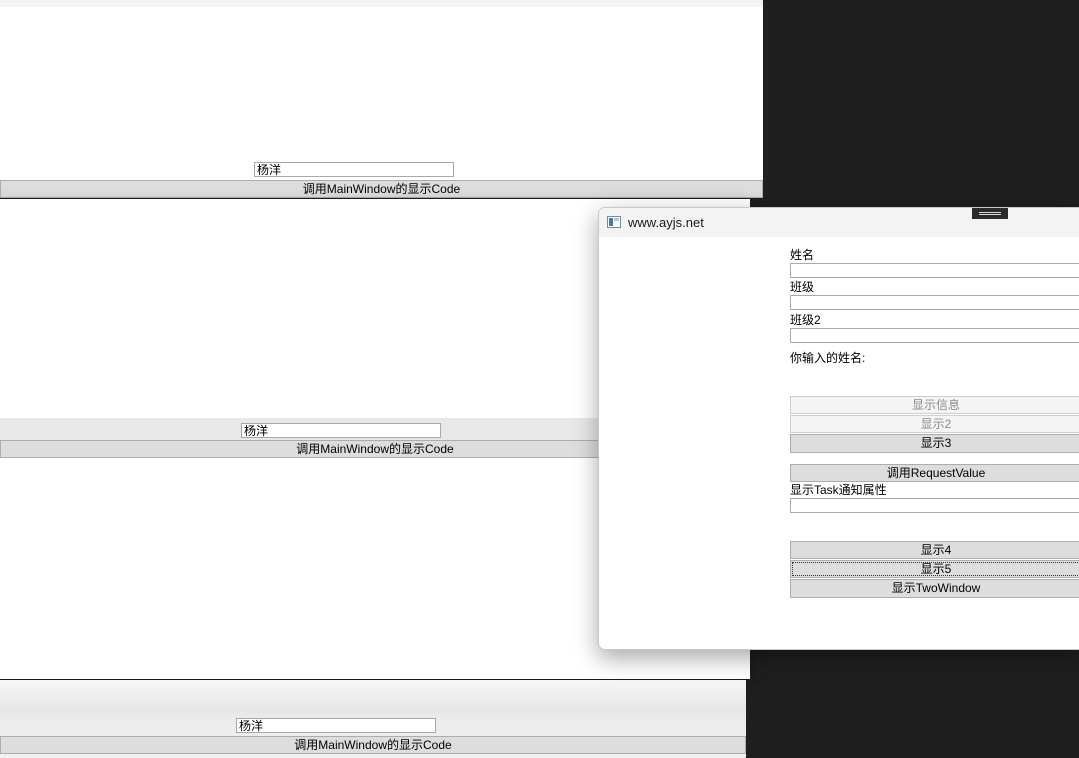 Image resolution: width=1079 pixels, height=758 pixels. I want to click on drag-handle-icon, so click(990, 213).